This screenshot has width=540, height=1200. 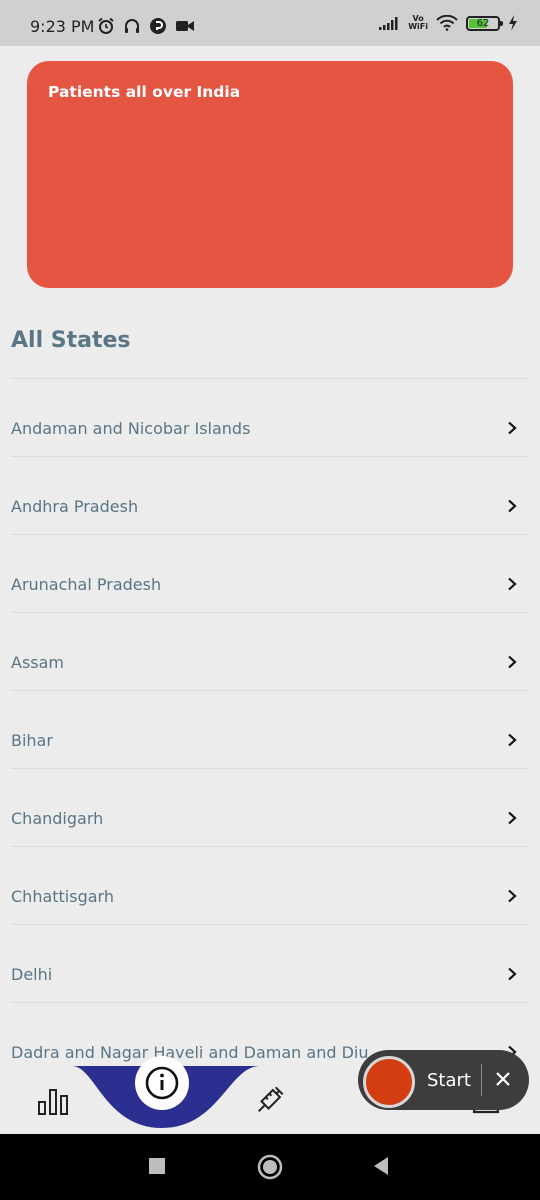 What do you see at coordinates (62, 896) in the screenshot?
I see `state-name: Chhattisgarh` at bounding box center [62, 896].